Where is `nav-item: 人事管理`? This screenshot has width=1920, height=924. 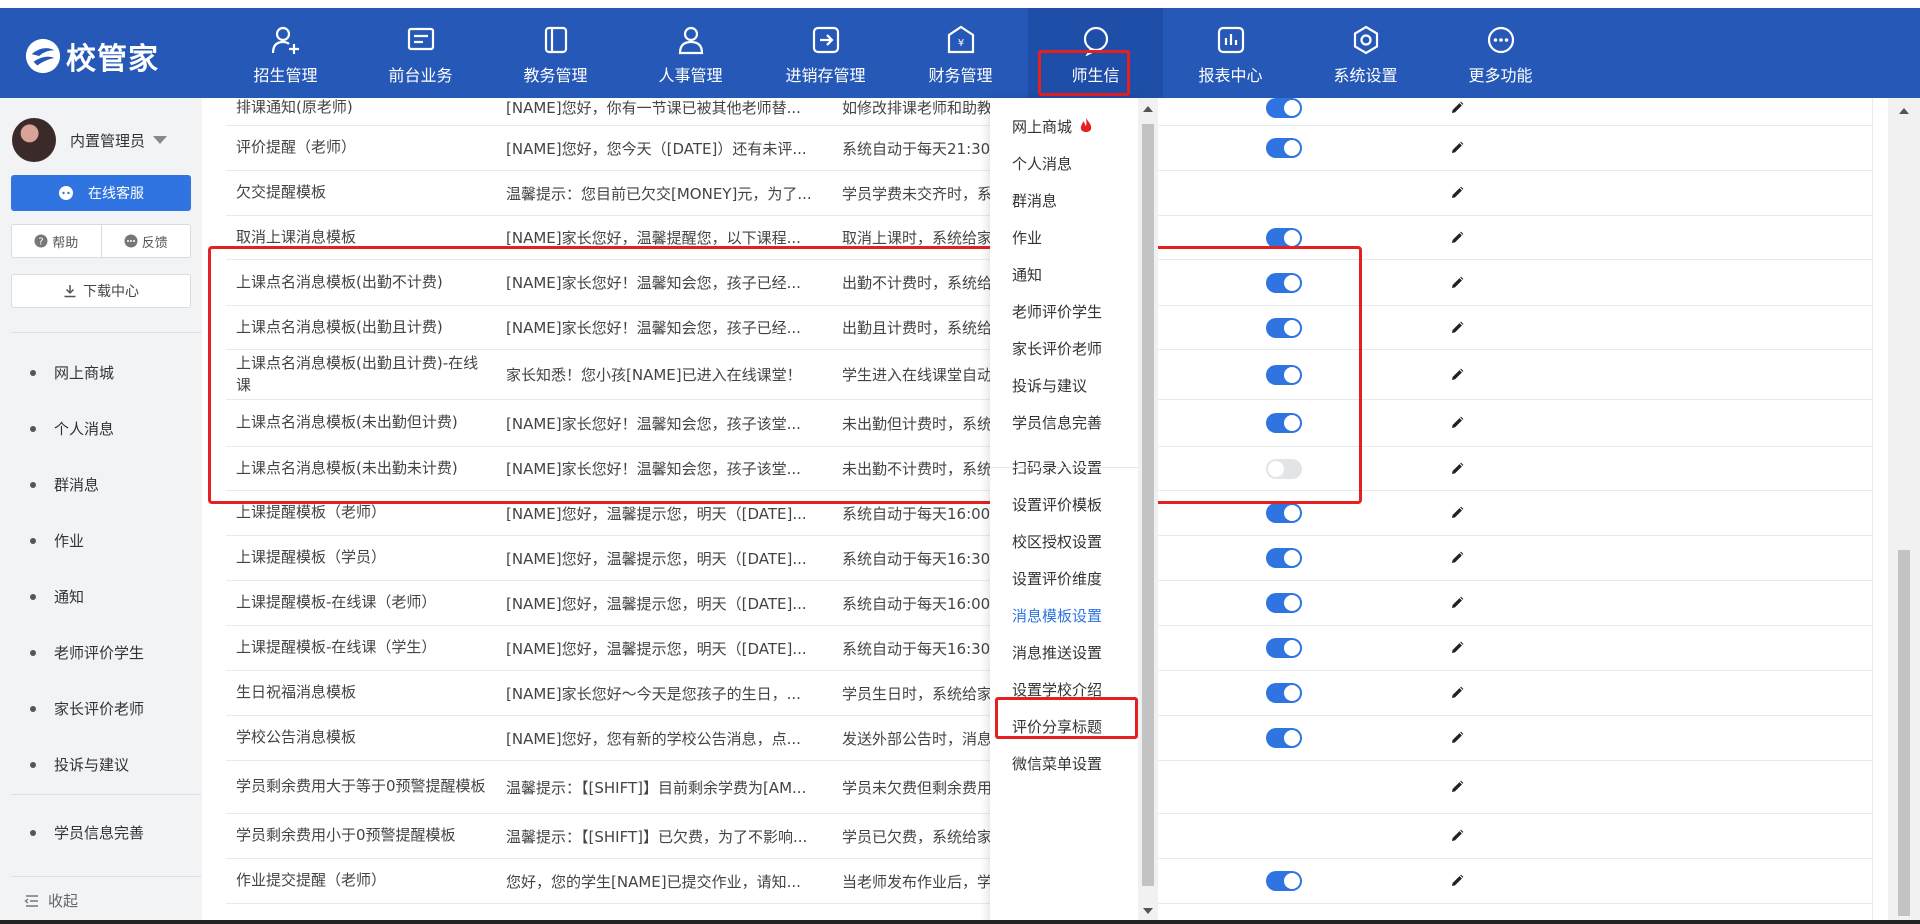
nav-item: 人事管理 is located at coordinates (690, 53).